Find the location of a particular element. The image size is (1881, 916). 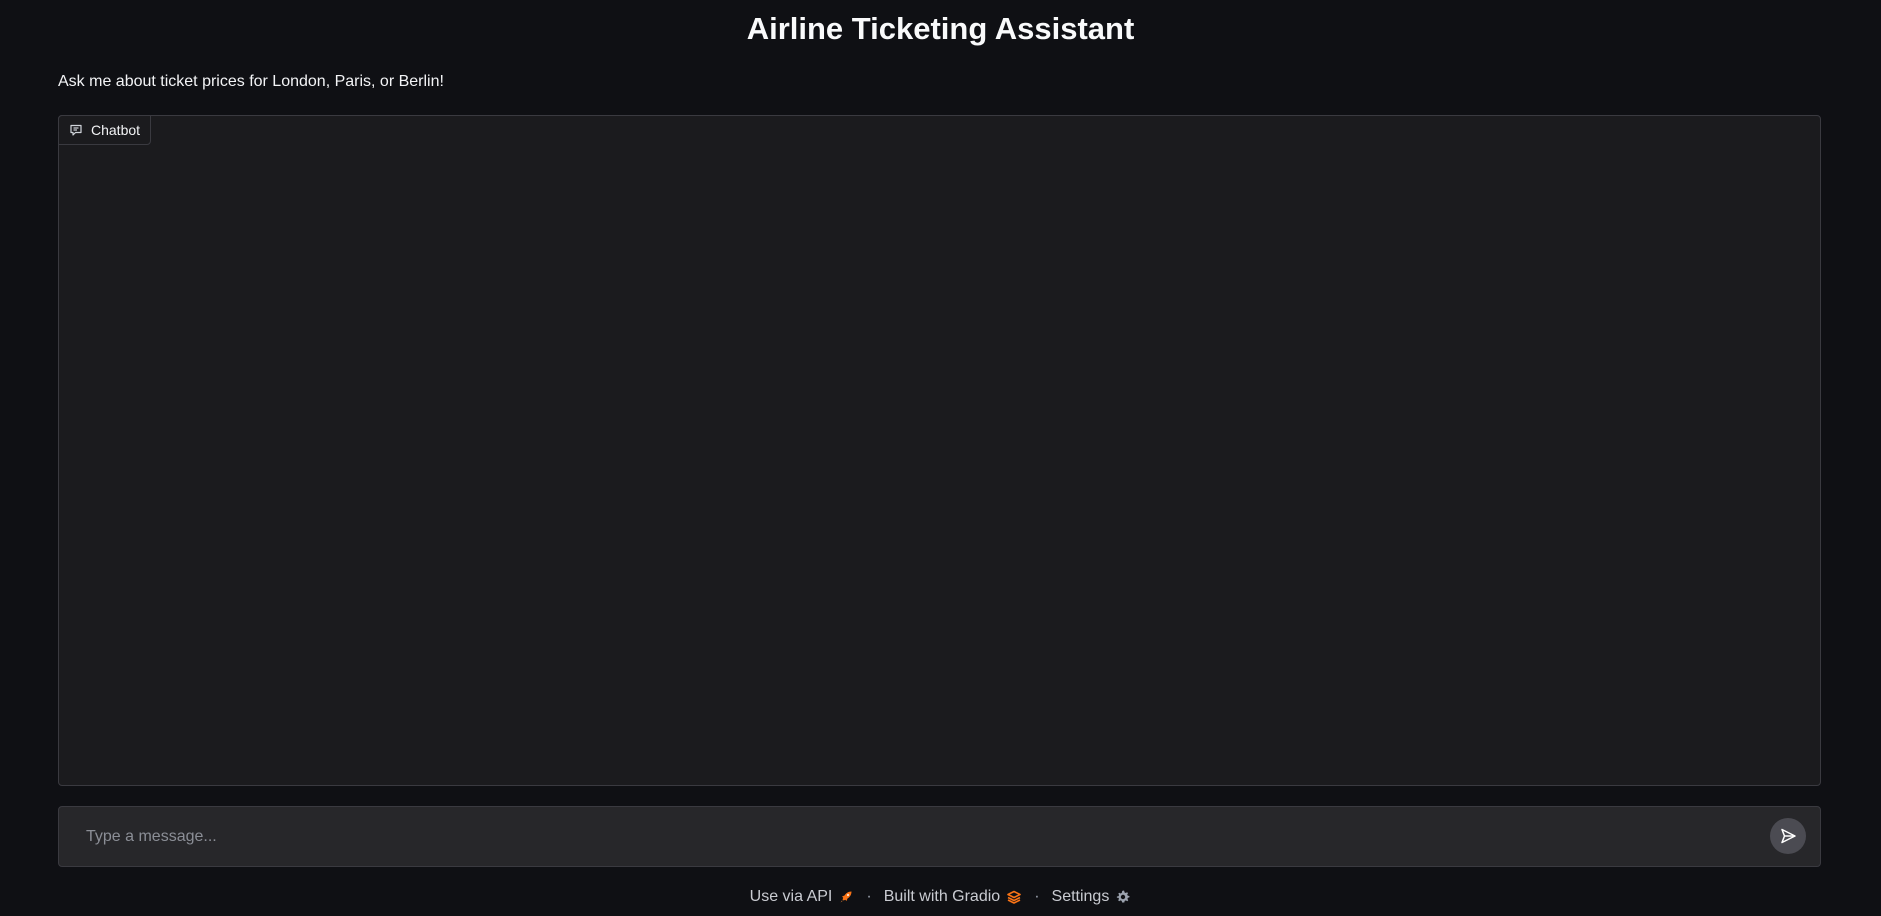

send-icon is located at coordinates (1788, 836).